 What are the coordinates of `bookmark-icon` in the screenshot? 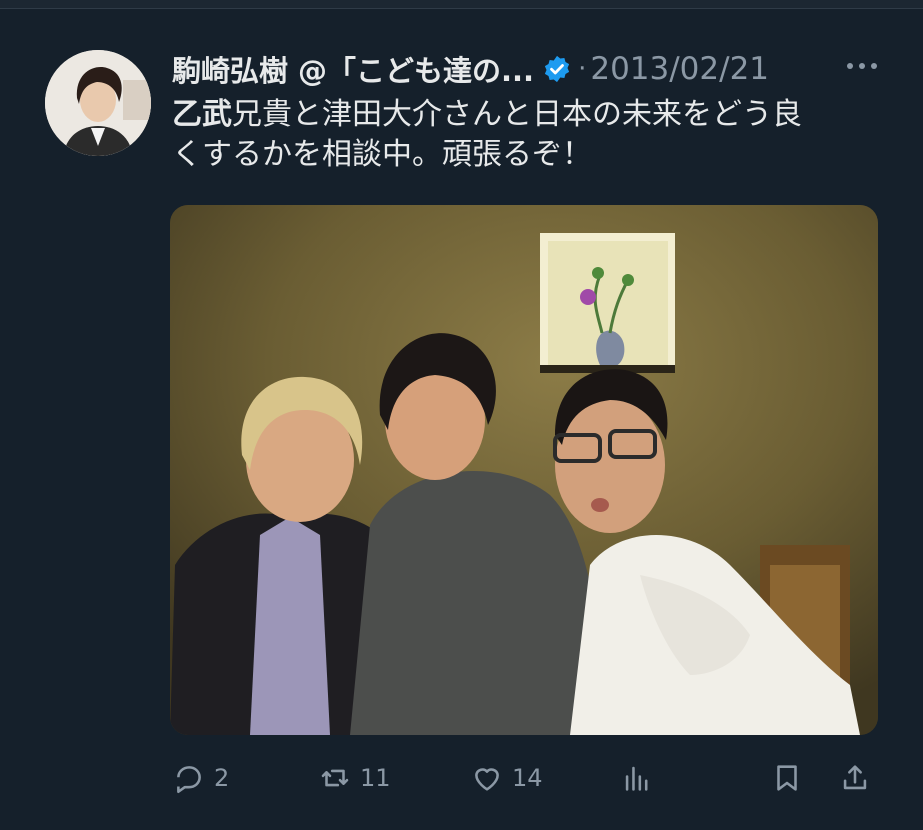 It's located at (787, 778).